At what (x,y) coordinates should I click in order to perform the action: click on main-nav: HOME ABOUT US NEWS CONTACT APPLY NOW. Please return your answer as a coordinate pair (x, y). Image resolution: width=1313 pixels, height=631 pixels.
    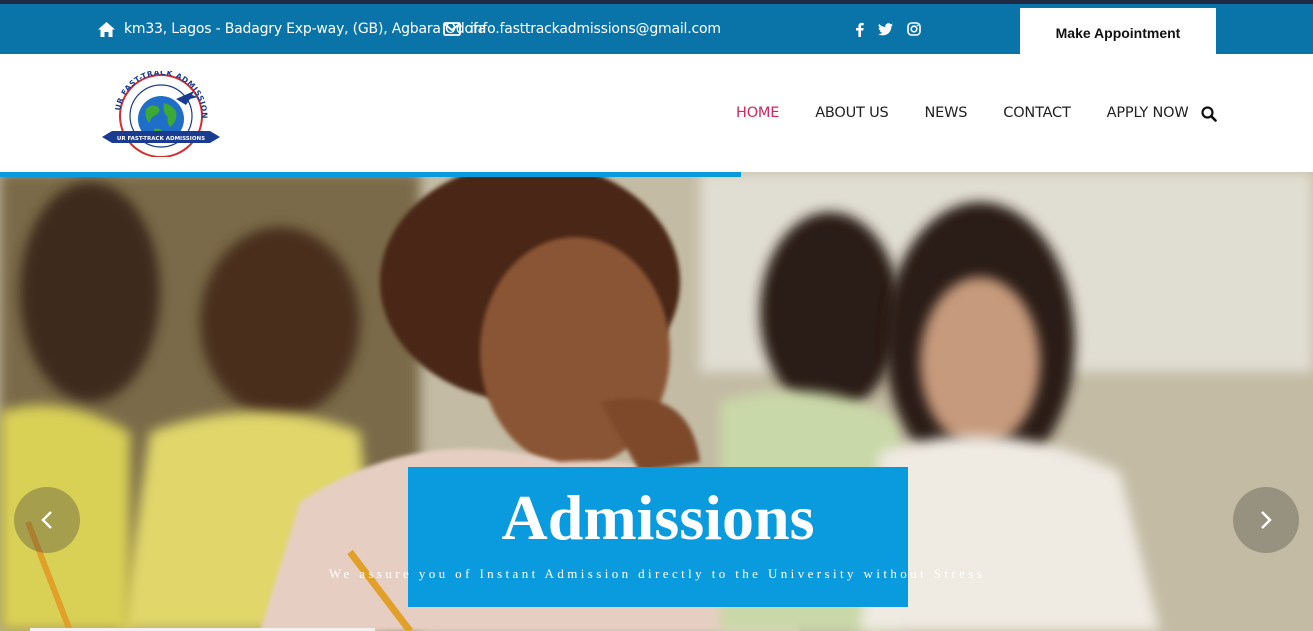
    Looking at the image, I should click on (980, 113).